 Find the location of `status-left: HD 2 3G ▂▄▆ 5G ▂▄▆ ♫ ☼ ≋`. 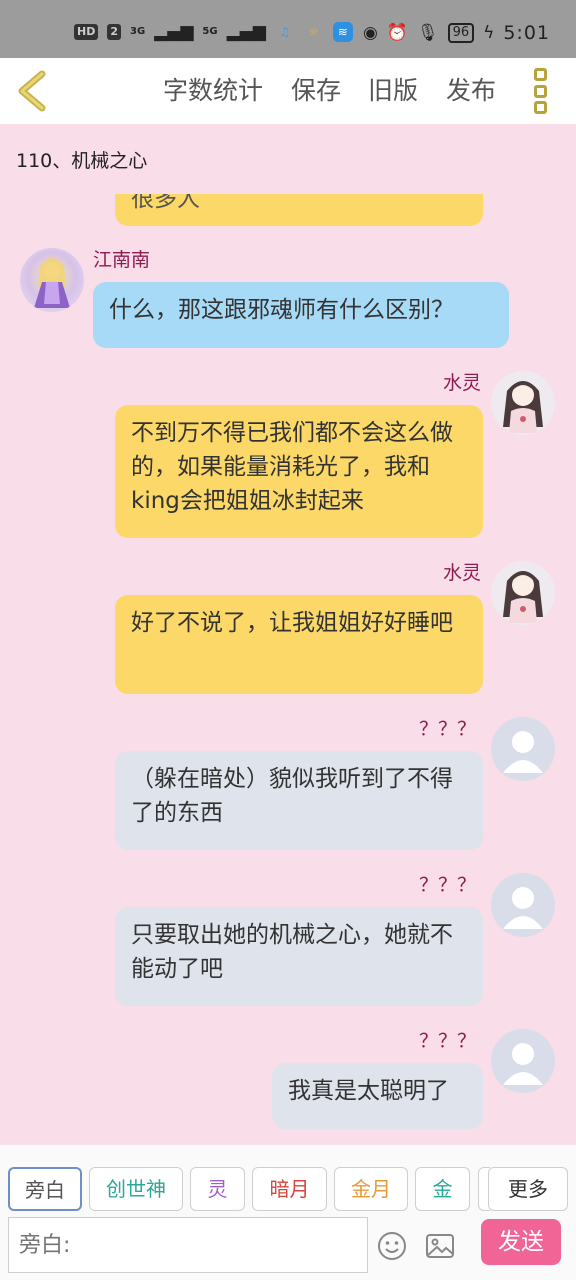

status-left: HD 2 3G ▂▄▆ 5G ▂▄▆ ♫ ☼ ≋ is located at coordinates (213, 32).